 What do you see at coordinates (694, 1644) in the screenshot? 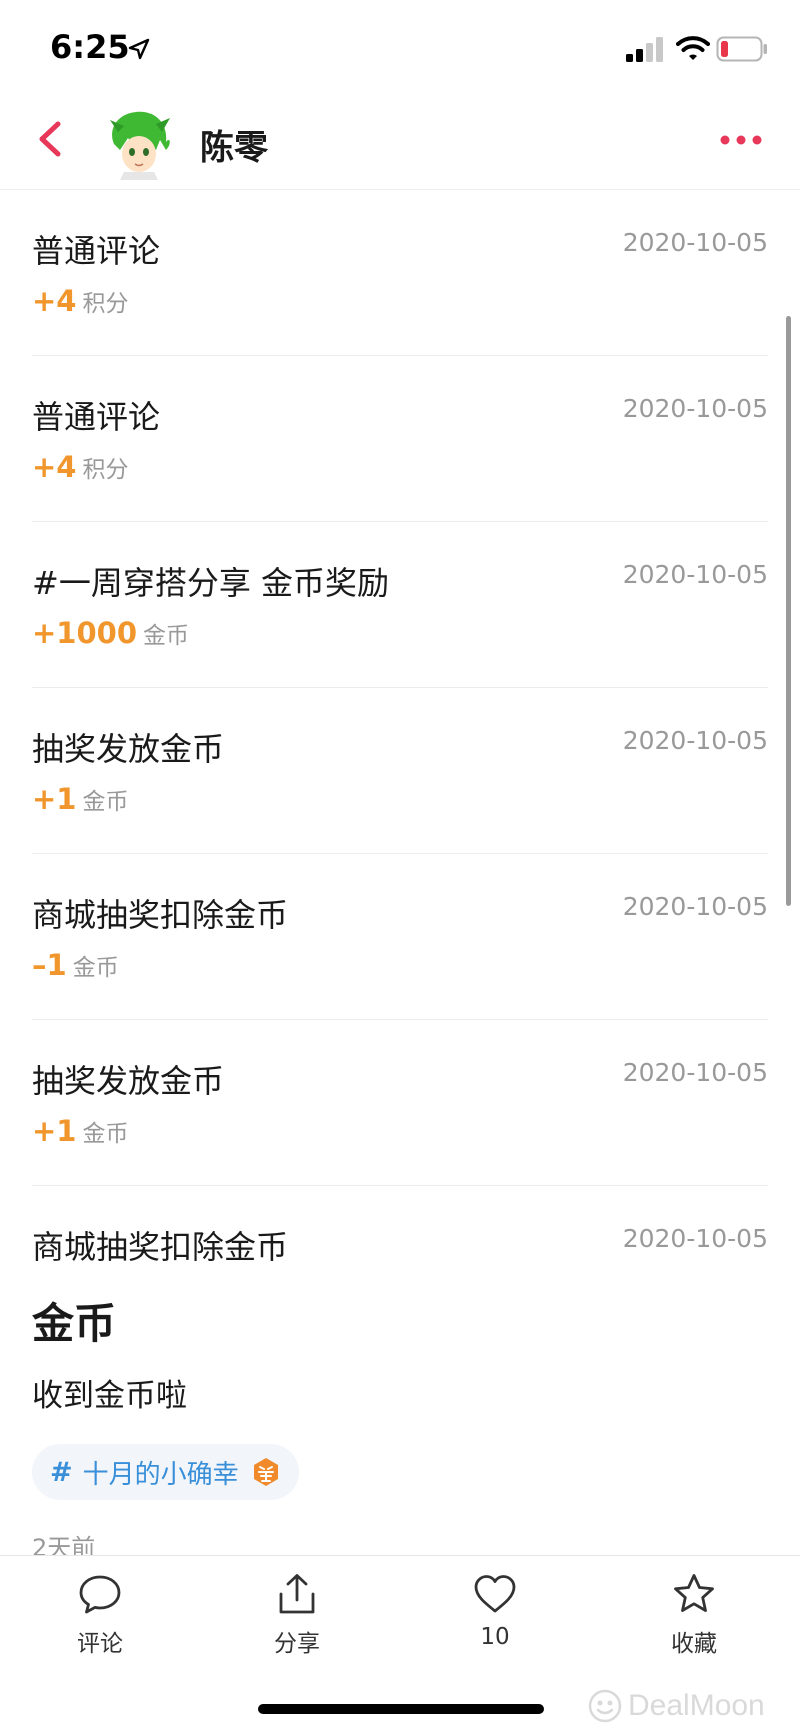
I see `favorite-label: 收藏` at bounding box center [694, 1644].